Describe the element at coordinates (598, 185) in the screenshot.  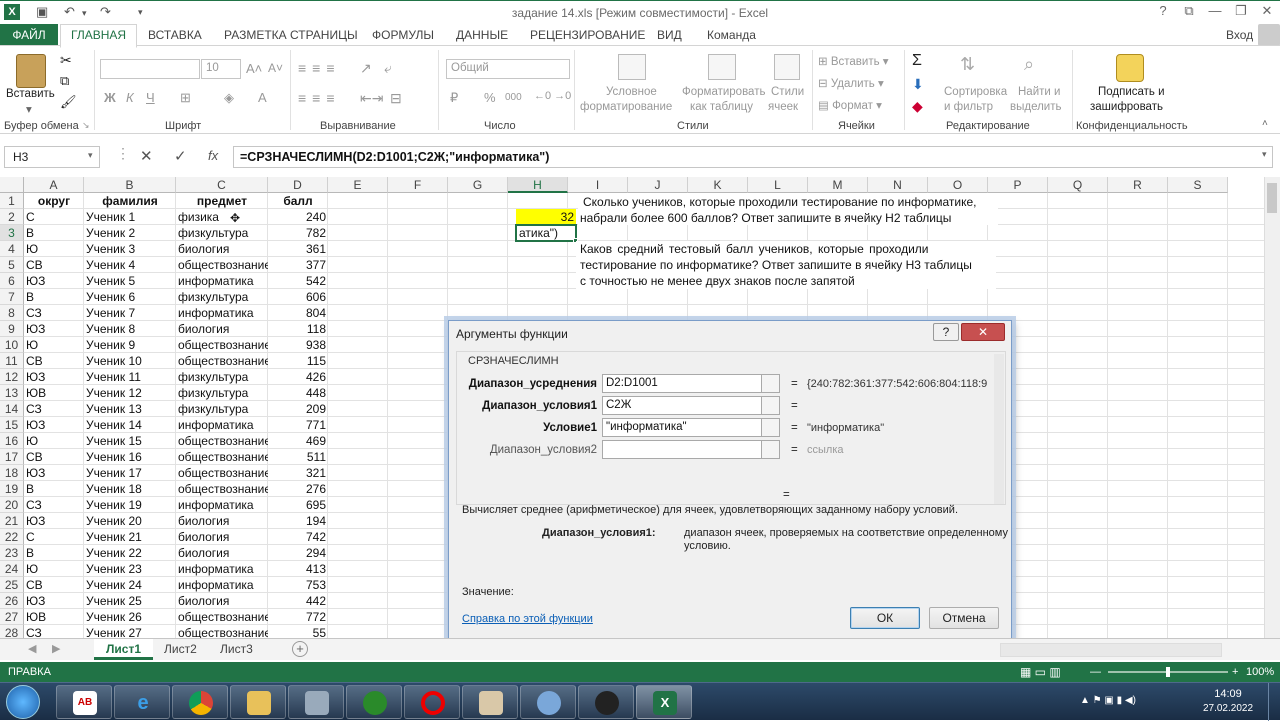
I see `column-header-i: I` at that location.